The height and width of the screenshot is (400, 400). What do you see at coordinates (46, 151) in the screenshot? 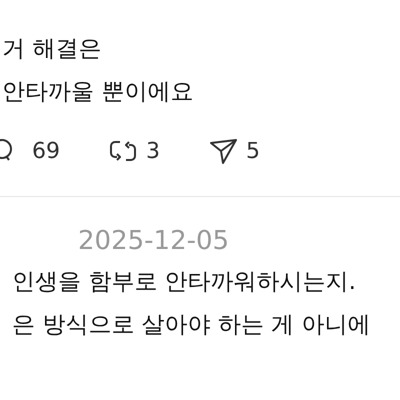
I see `comment-count: 69` at bounding box center [46, 151].